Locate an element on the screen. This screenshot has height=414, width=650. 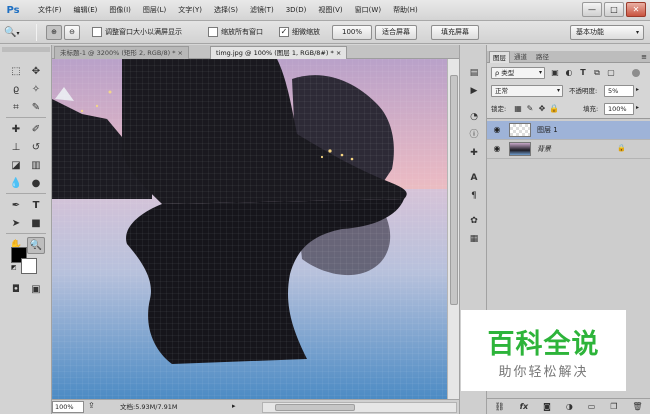
eraser-tool-icon: ◪ is located at coordinates (16, 165).